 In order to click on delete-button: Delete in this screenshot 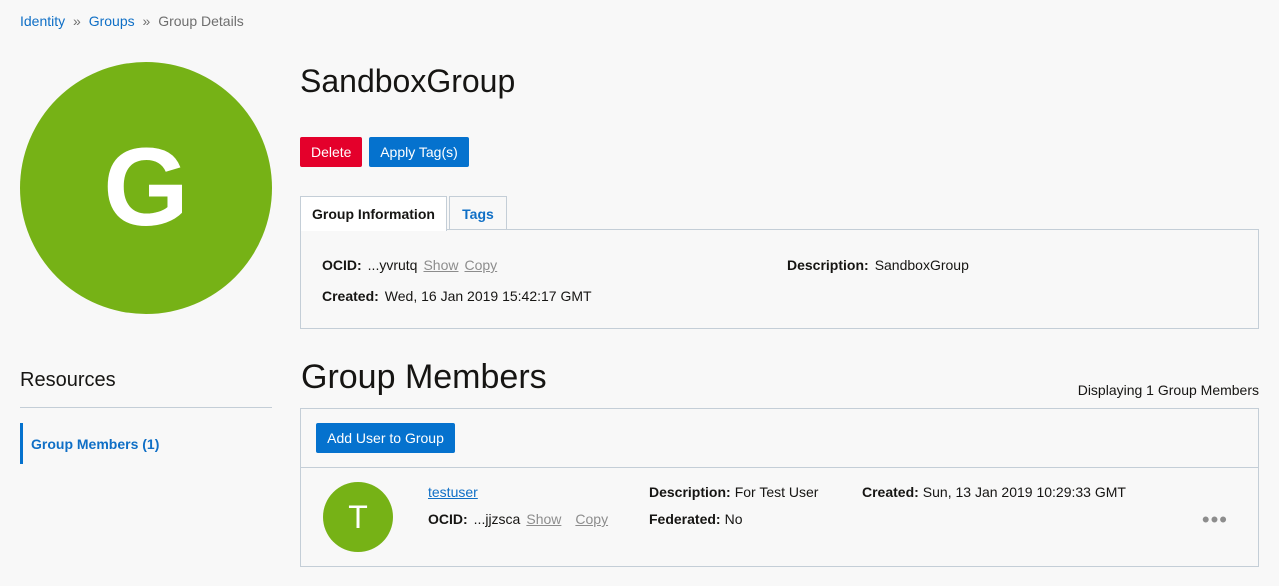, I will do `click(331, 152)`.